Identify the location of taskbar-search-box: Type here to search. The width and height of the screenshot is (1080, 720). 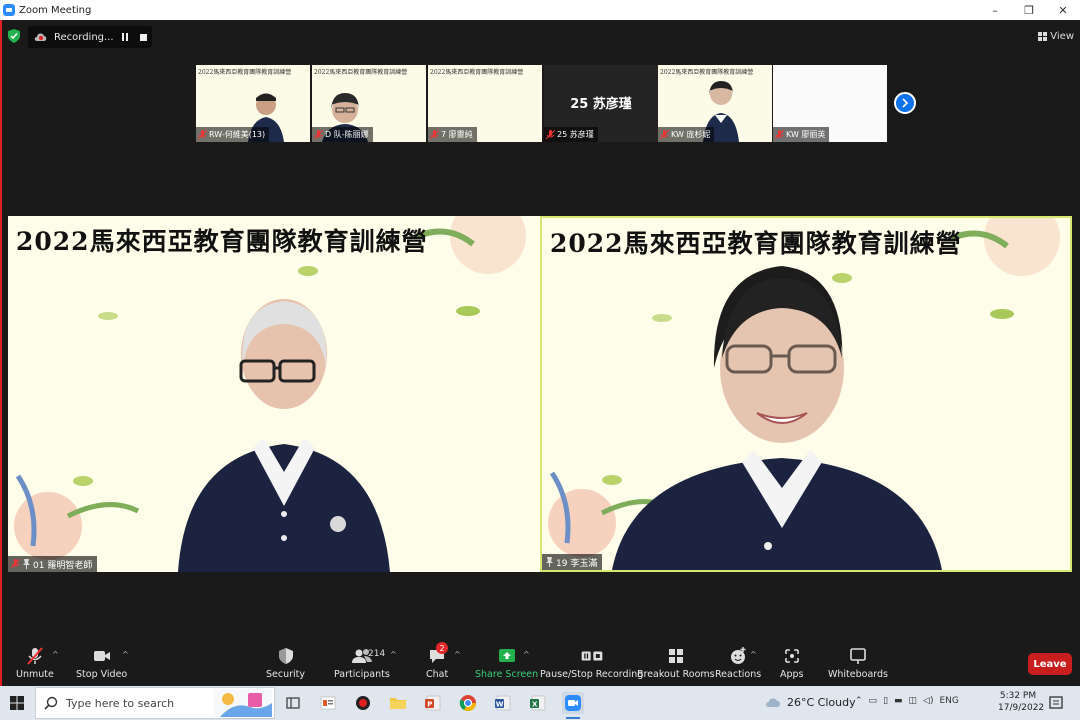
(155, 703).